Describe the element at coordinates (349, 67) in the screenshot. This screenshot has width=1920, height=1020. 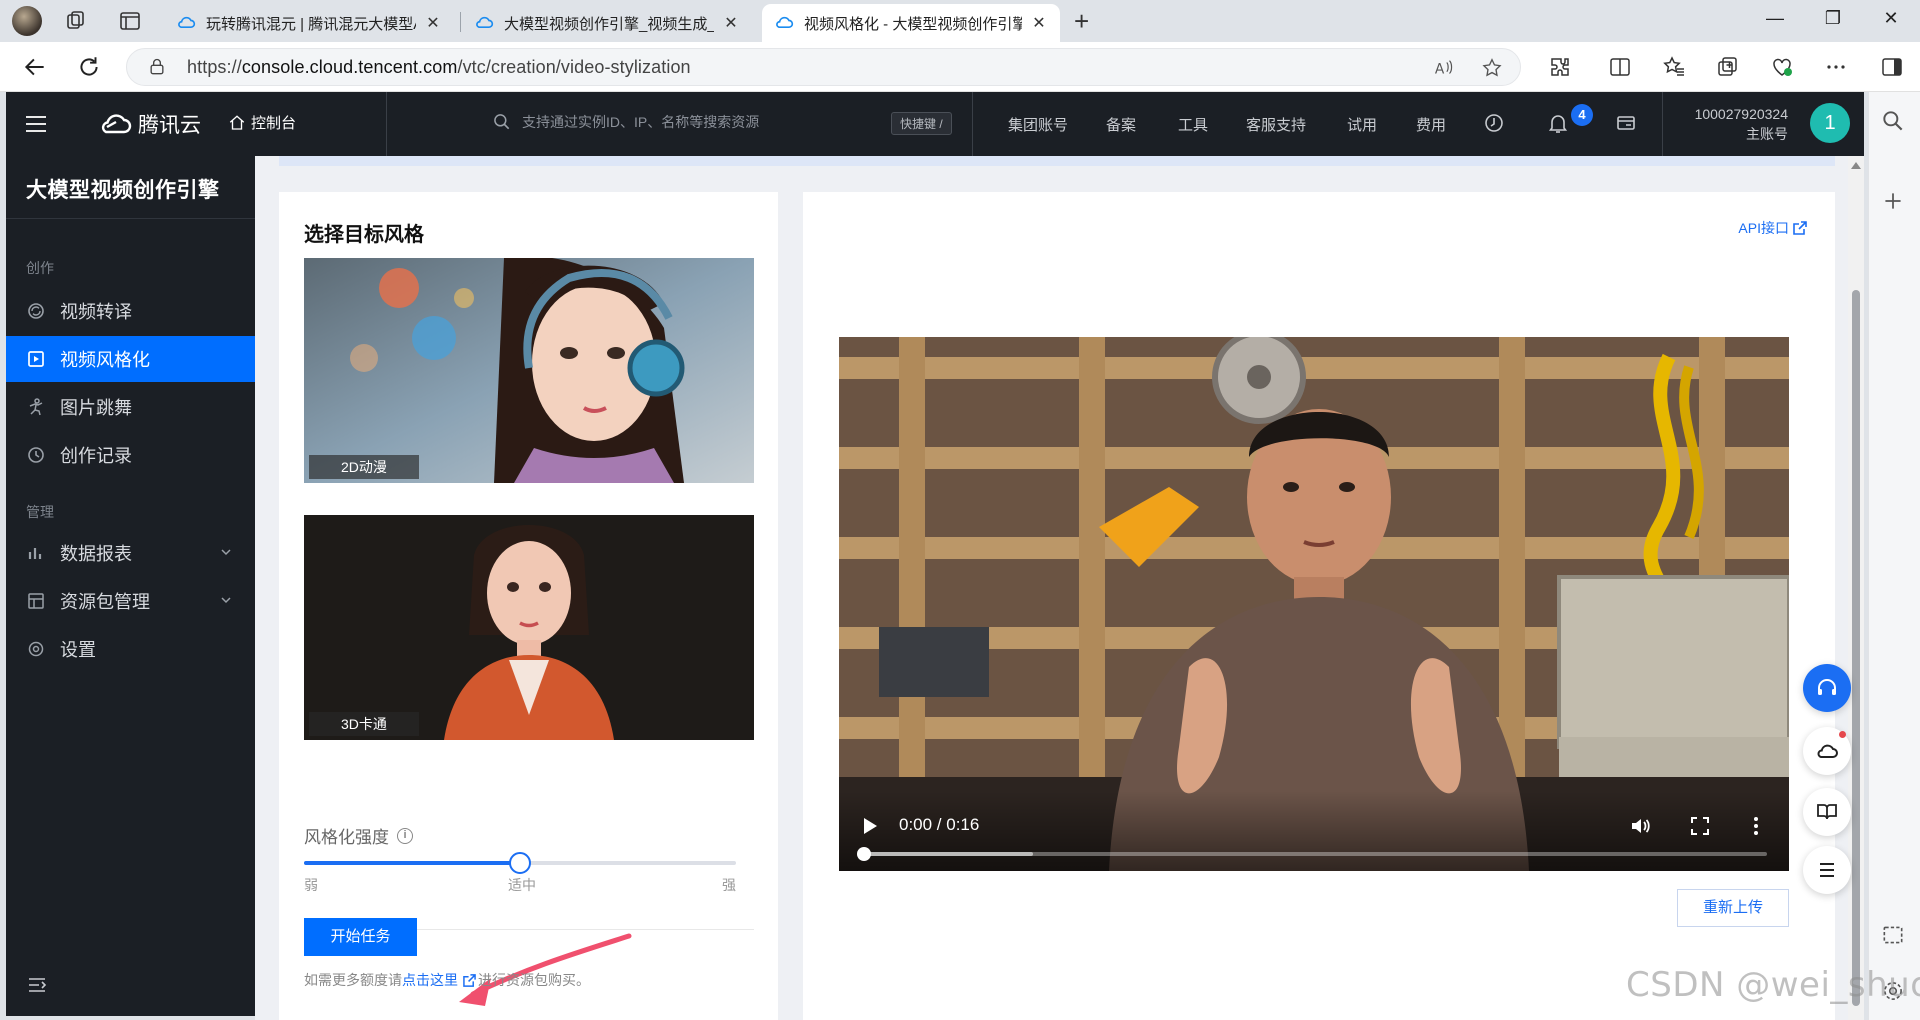
I see `url-host: console.cloud.tencent.com` at that location.